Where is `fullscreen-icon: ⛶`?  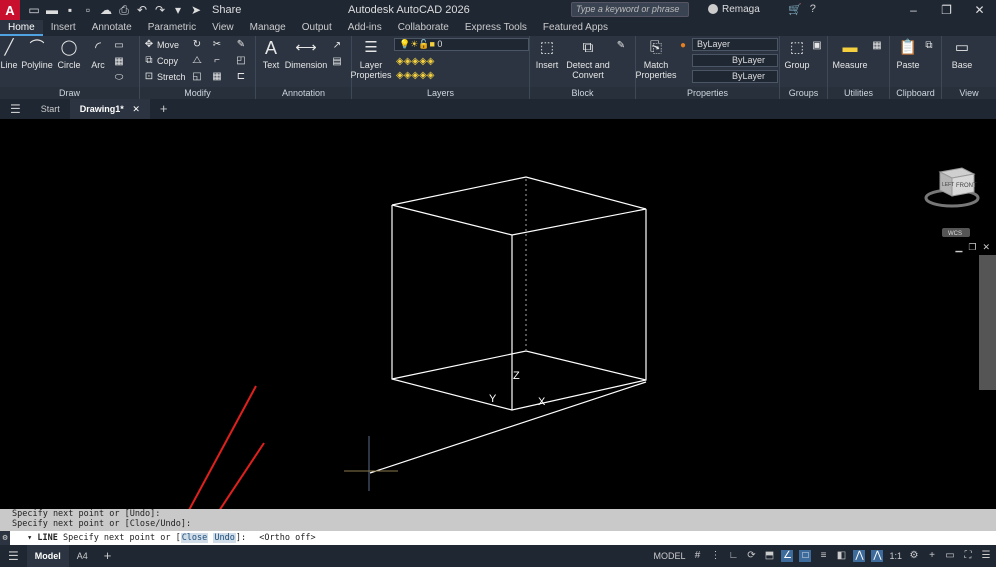
fullscreen-icon: ⛶ is located at coordinates (968, 556).